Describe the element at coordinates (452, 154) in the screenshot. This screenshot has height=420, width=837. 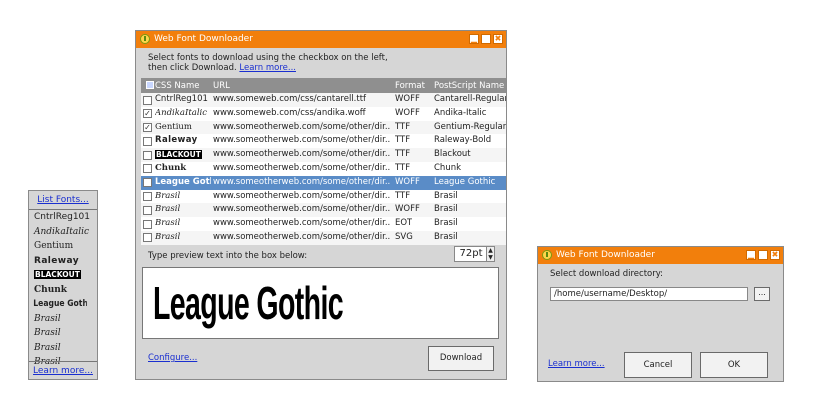
I see `postscript-cell: Blackout` at that location.